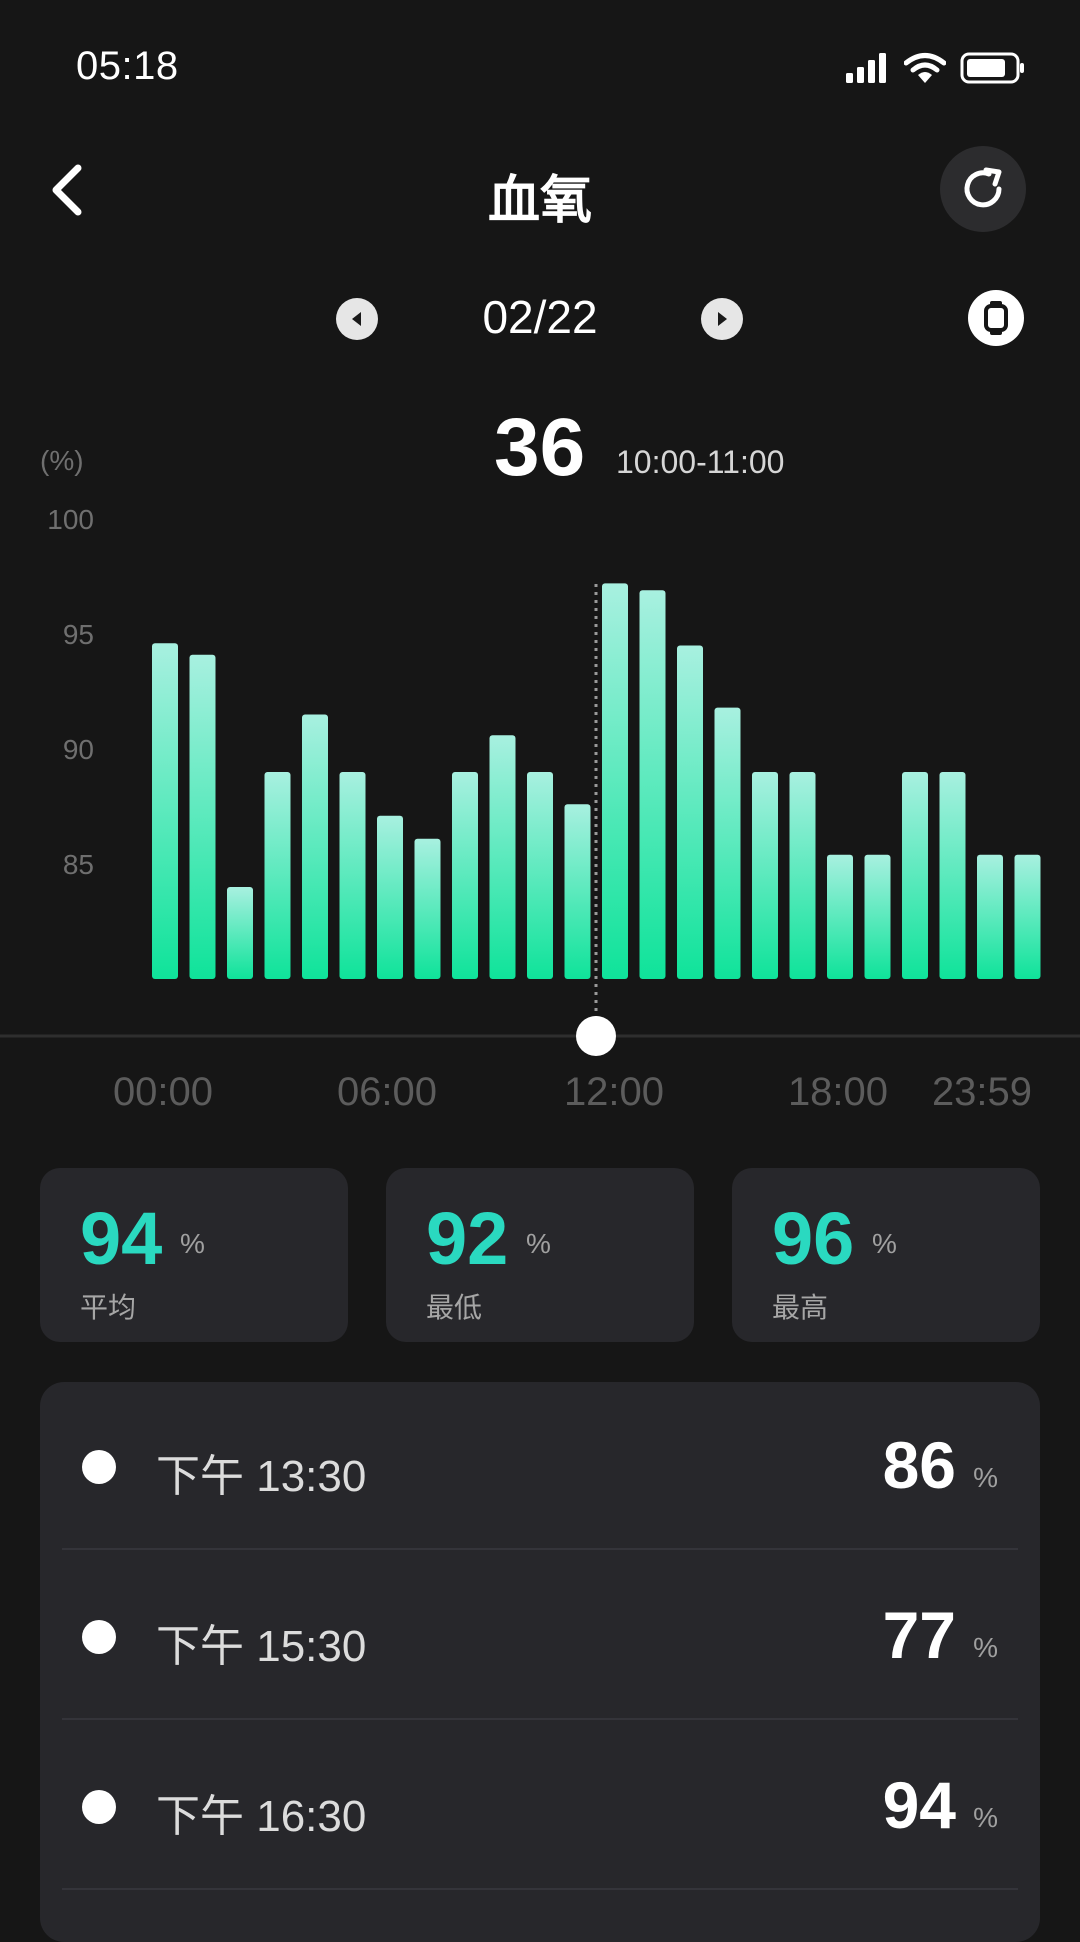 Image resolution: width=1080 pixels, height=1942 pixels. I want to click on x-tick-label: 12:00, so click(614, 1092).